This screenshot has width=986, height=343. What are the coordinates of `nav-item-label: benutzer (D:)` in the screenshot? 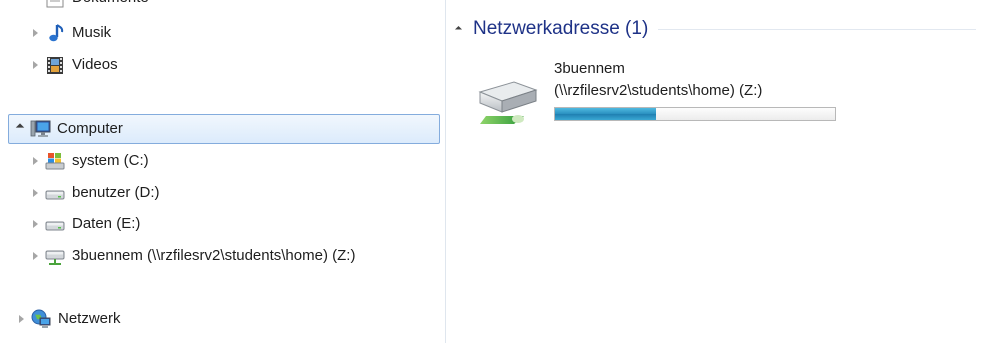 It's located at (116, 192).